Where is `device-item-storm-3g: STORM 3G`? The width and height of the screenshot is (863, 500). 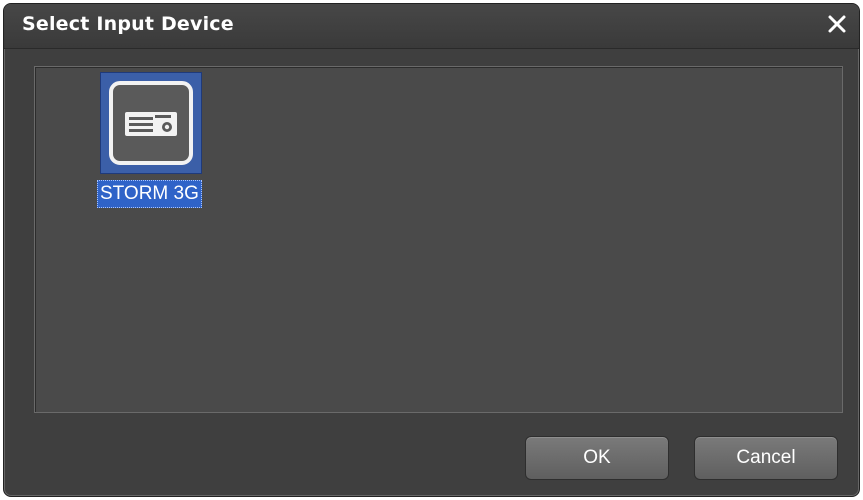
device-item-storm-3g: STORM 3G is located at coordinates (153, 138).